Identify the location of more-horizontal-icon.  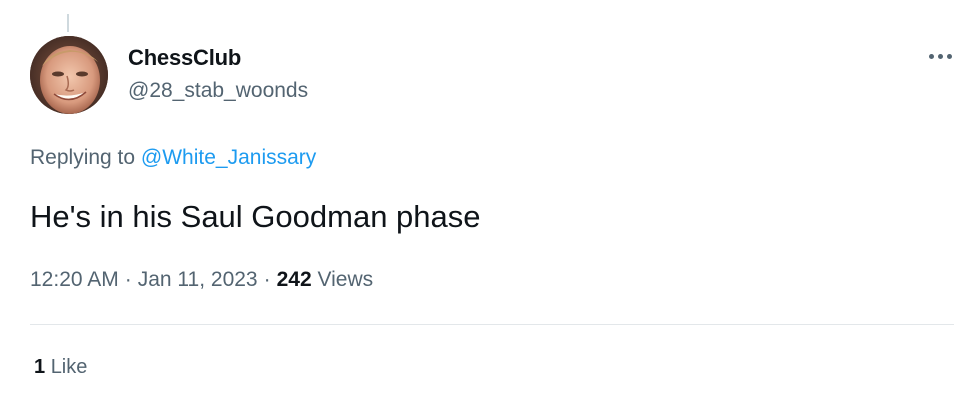
(931, 56).